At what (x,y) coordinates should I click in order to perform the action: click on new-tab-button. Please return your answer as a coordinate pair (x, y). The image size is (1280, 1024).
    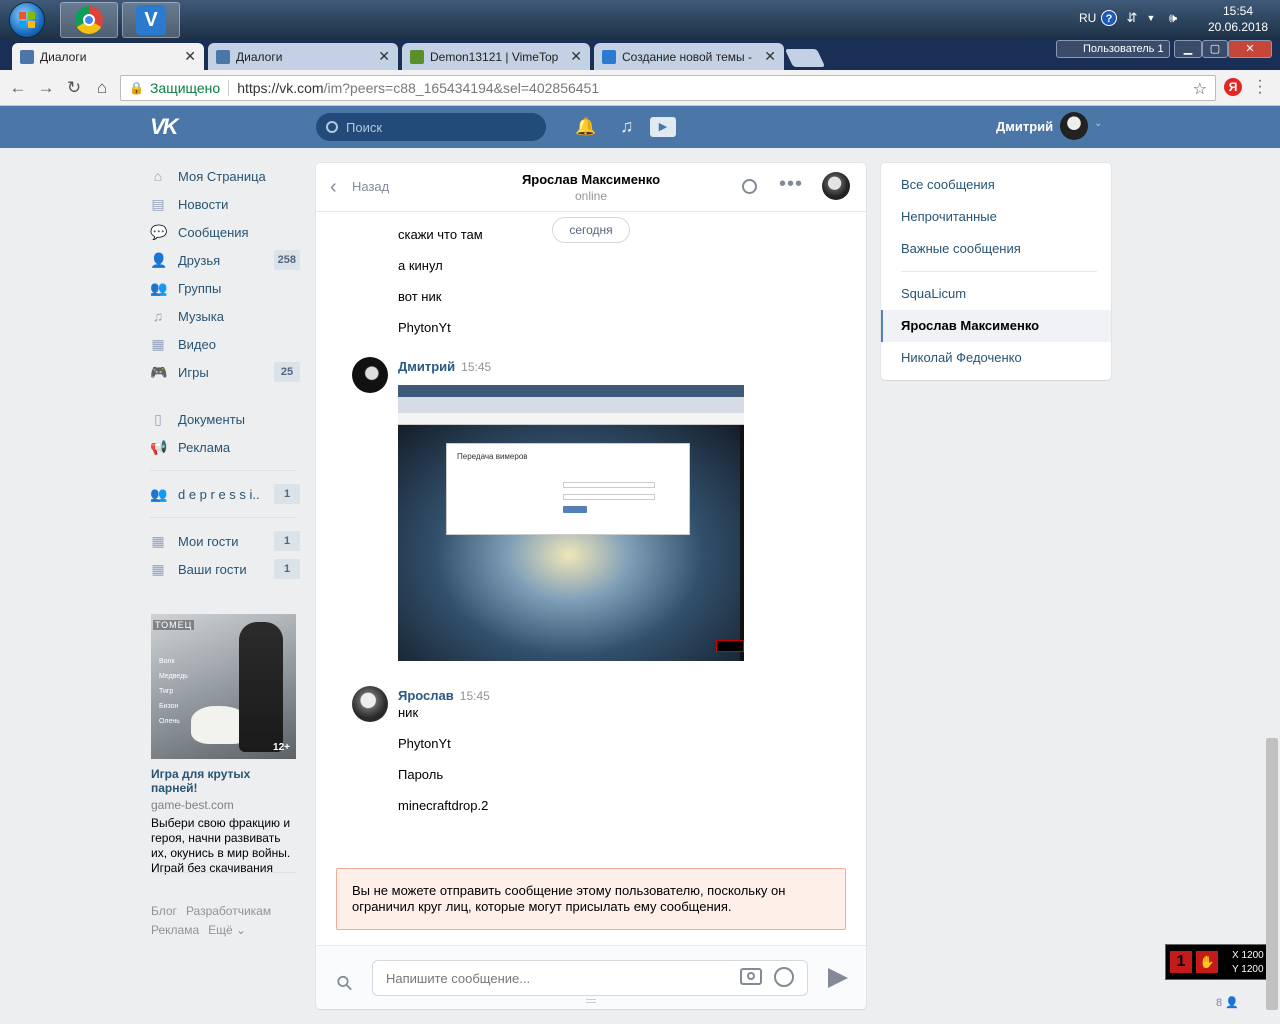
    Looking at the image, I should click on (805, 58).